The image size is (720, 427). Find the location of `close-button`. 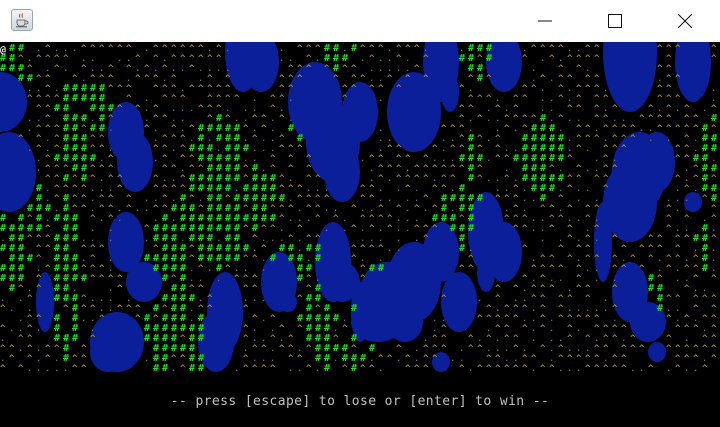

close-button is located at coordinates (685, 21).